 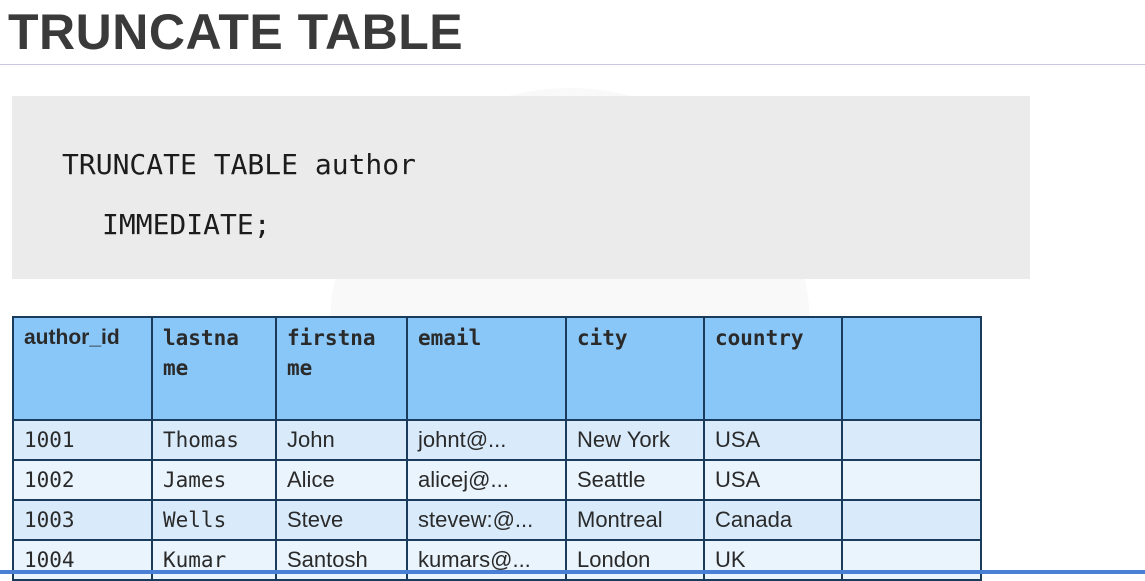 What do you see at coordinates (635, 560) in the screenshot?
I see `cell-city: London` at bounding box center [635, 560].